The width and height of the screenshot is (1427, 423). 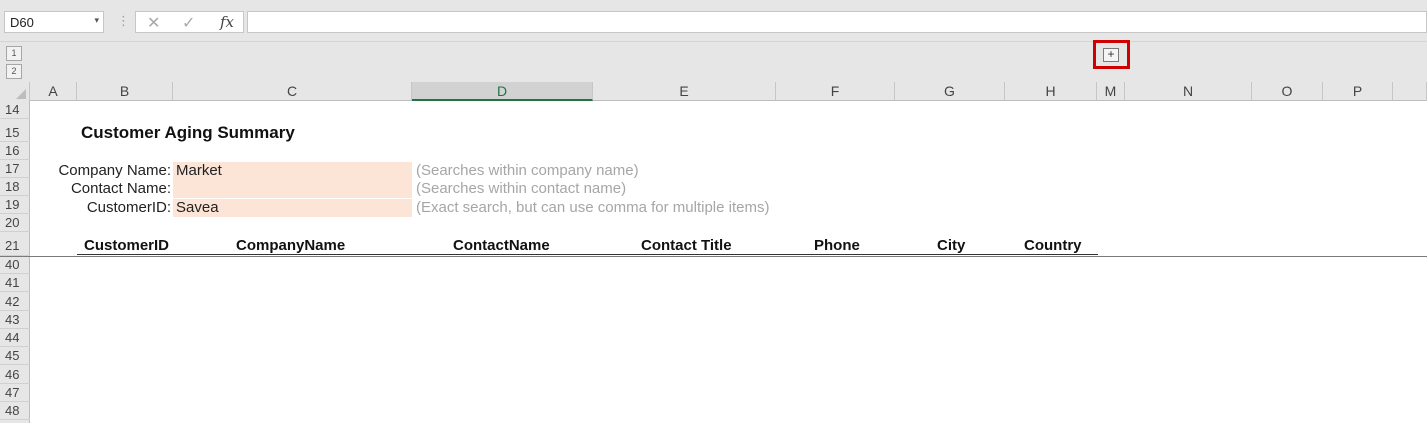 What do you see at coordinates (835, 91) in the screenshot?
I see `column-header-f: F` at bounding box center [835, 91].